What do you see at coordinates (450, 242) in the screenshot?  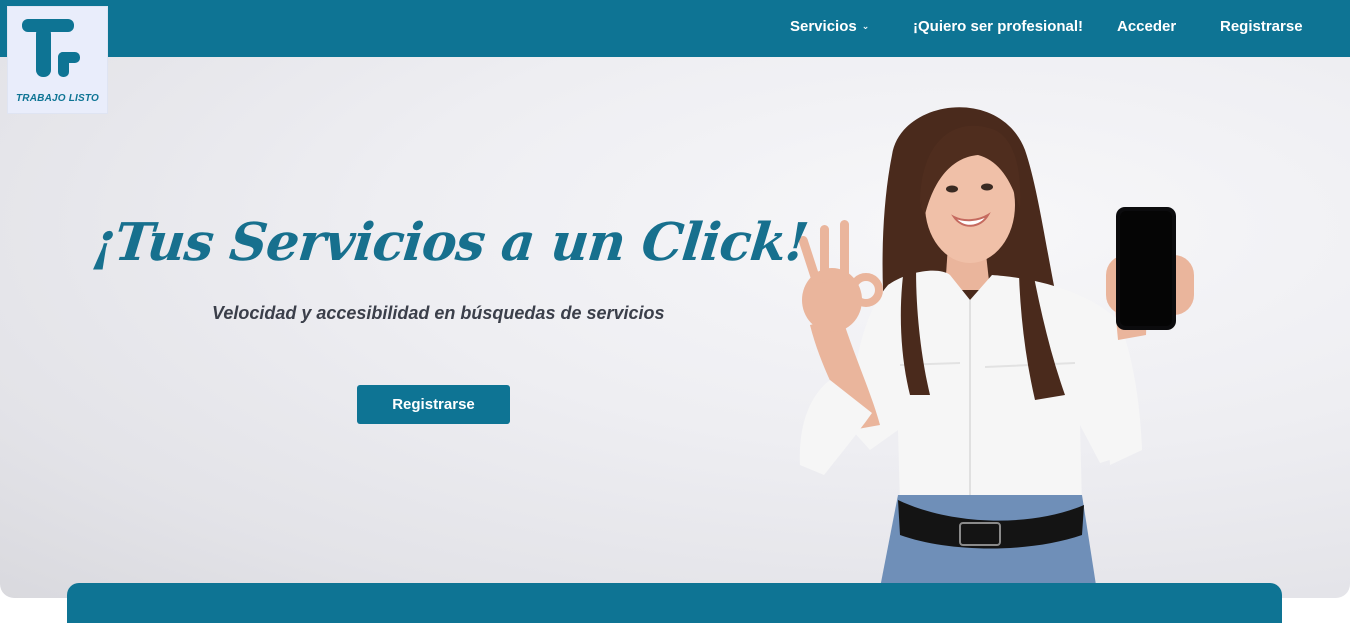 I see `hero-headline: ¡Tus Servicios a un Click!` at bounding box center [450, 242].